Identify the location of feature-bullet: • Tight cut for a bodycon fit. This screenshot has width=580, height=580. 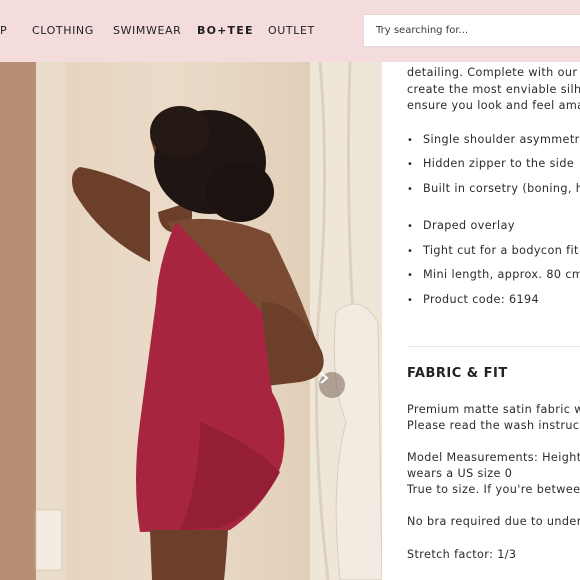
(493, 250).